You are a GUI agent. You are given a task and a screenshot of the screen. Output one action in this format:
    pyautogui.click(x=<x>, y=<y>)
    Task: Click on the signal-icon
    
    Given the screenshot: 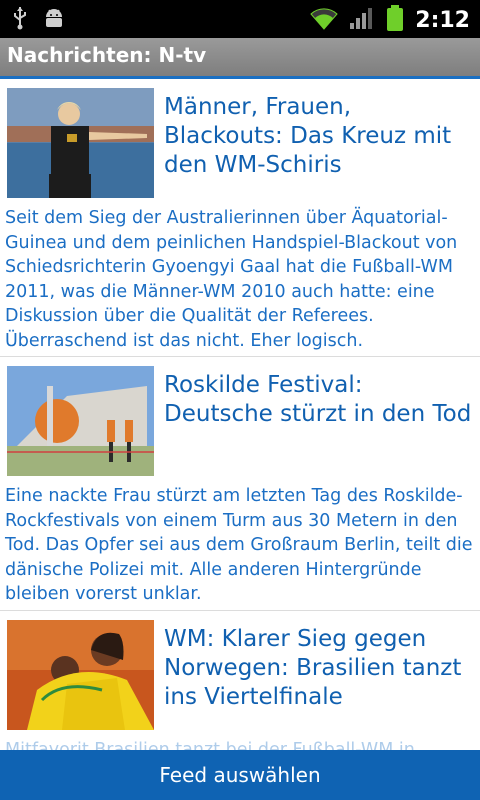 What is the action you would take?
    pyautogui.click(x=362, y=20)
    